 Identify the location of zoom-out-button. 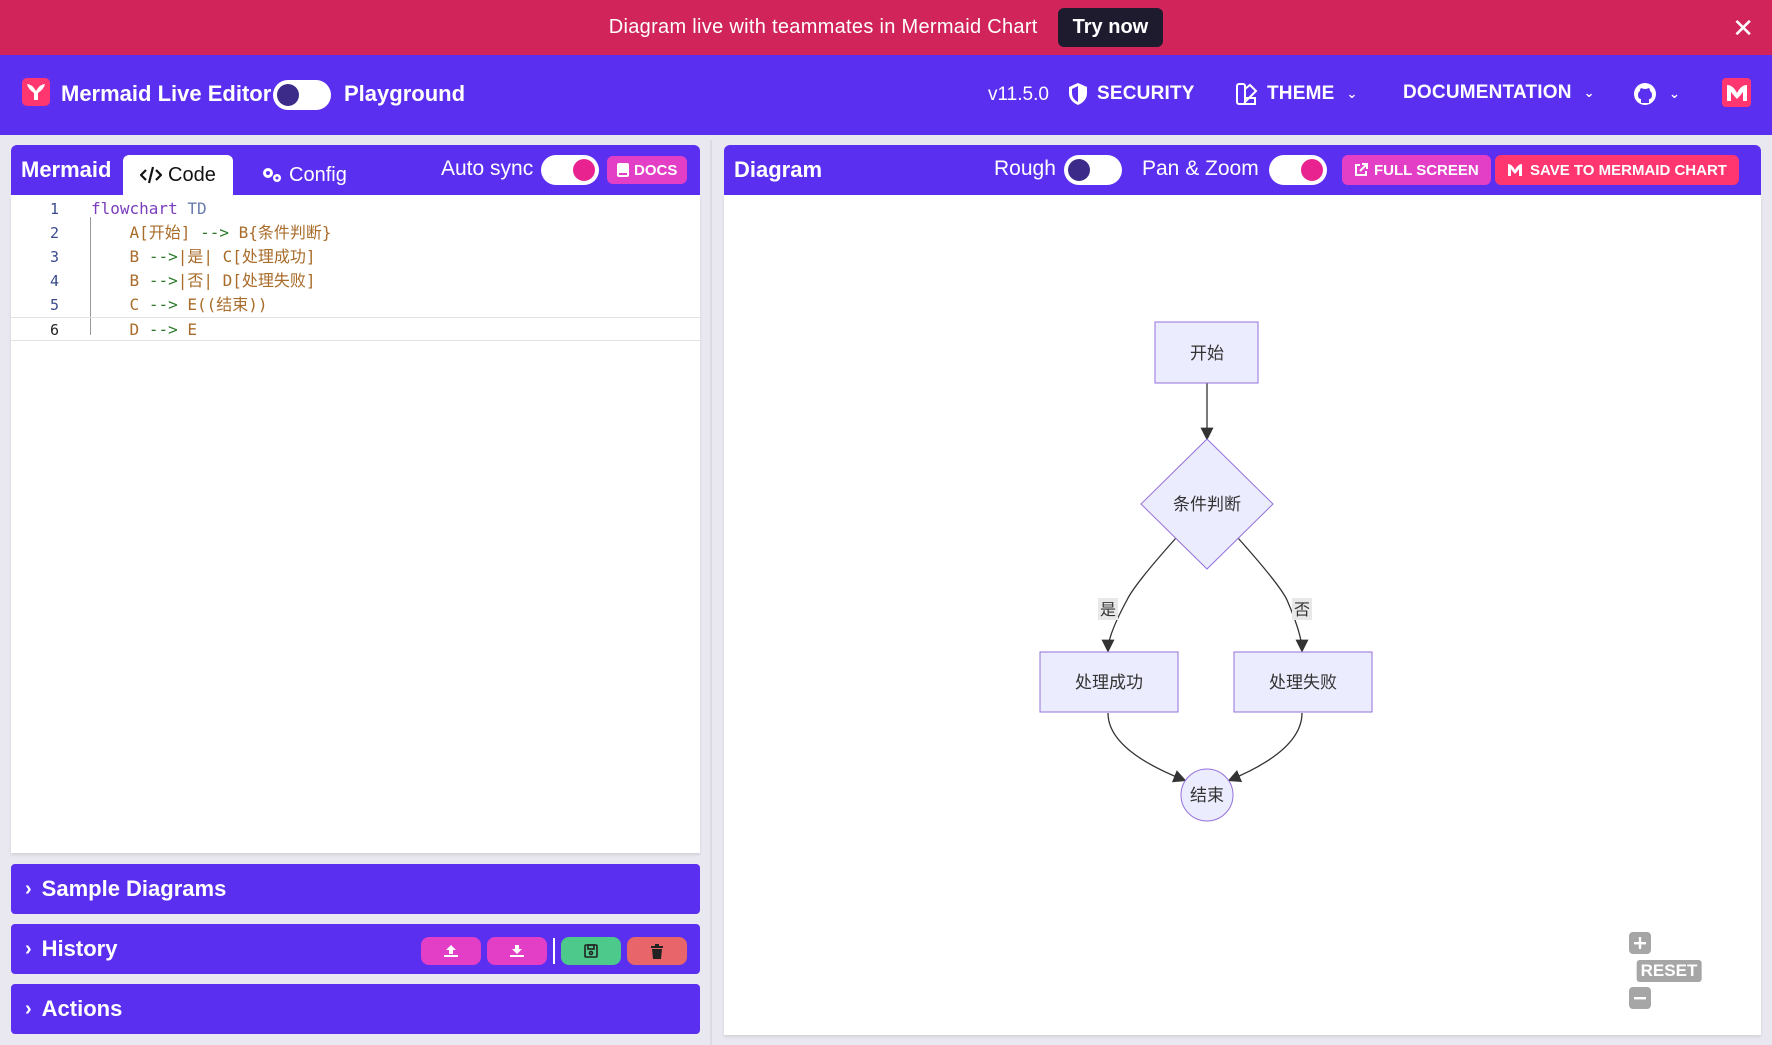
(1640, 1000).